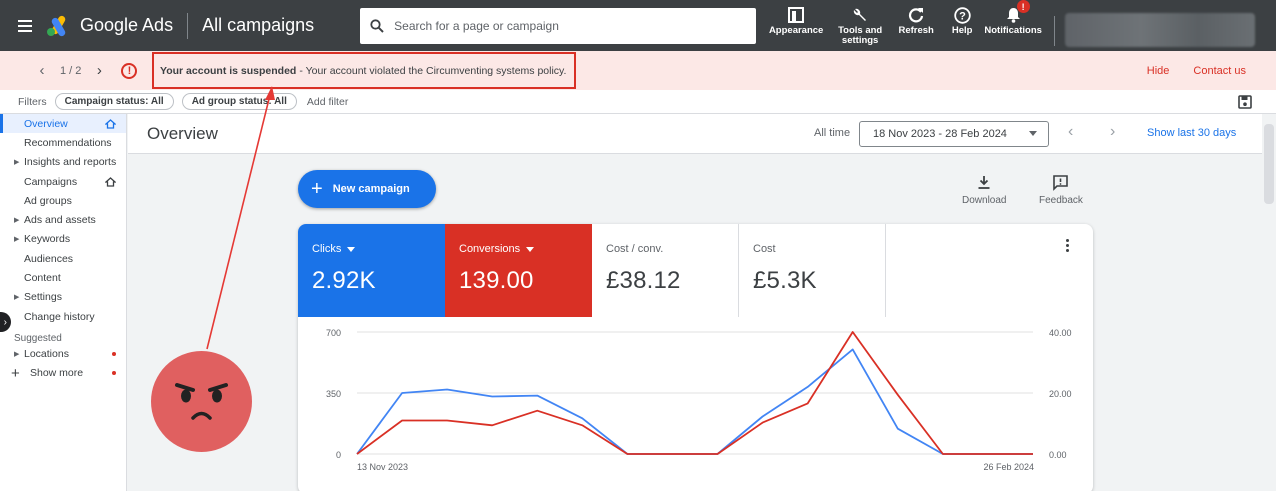  What do you see at coordinates (796, 15) in the screenshot?
I see `appearance-icon` at bounding box center [796, 15].